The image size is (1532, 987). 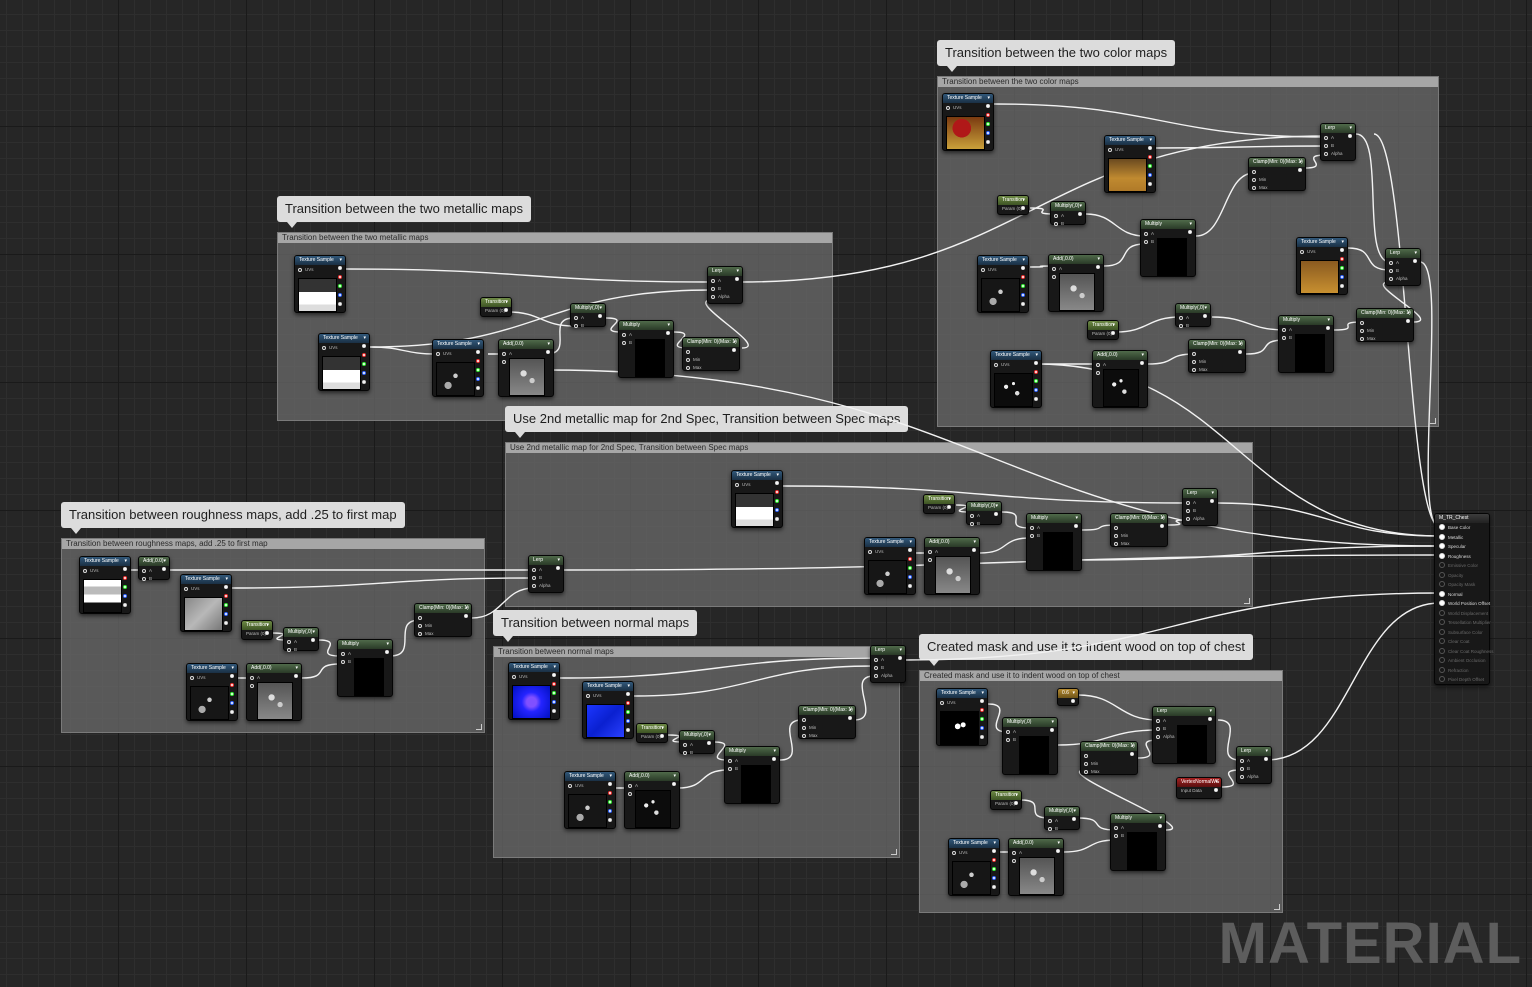 What do you see at coordinates (301, 639) in the screenshot?
I see `multiply-param-node: Multiply(,0) ▾ A B` at bounding box center [301, 639].